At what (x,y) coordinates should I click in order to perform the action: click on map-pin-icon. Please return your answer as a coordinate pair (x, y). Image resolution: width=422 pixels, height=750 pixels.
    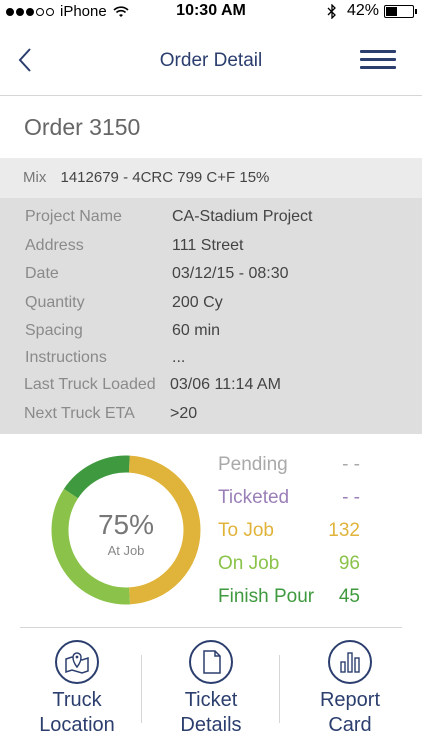
    Looking at the image, I should click on (77, 662).